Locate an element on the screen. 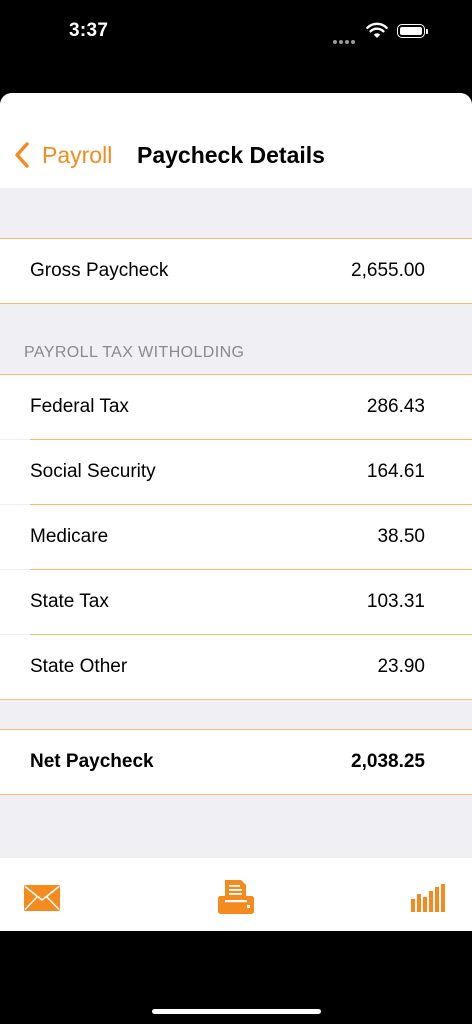  row-label: State Other is located at coordinates (79, 666).